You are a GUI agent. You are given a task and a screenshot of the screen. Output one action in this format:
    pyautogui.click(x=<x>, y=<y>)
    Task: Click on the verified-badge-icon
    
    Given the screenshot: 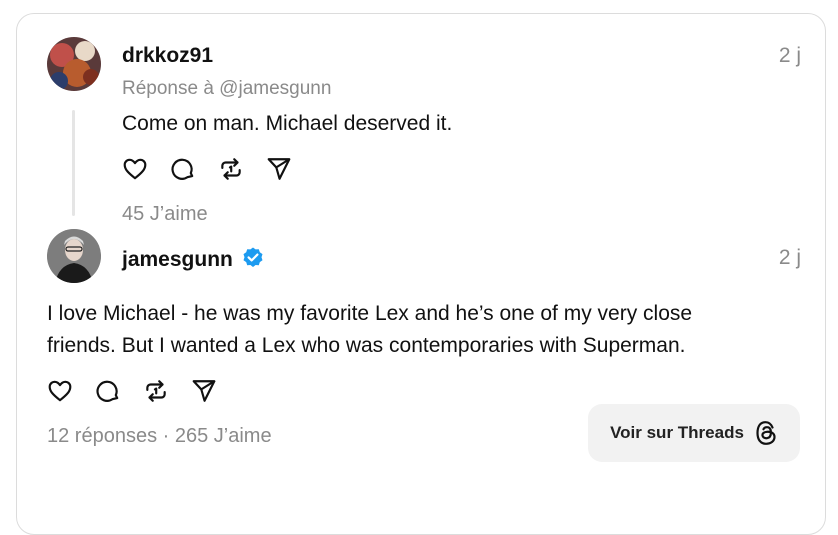 What is the action you would take?
    pyautogui.click(x=253, y=257)
    